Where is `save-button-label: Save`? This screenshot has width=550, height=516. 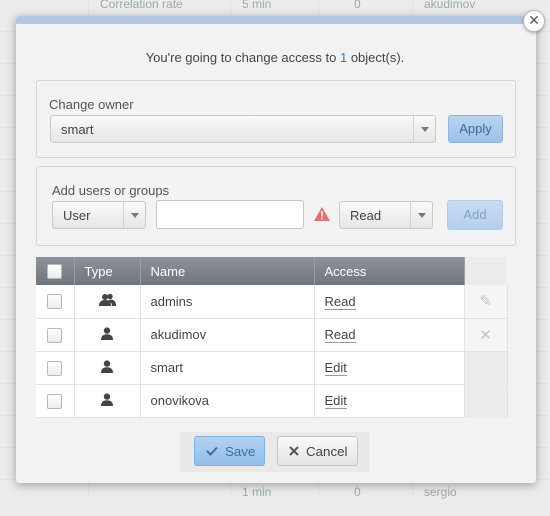
save-button-label: Save is located at coordinates (240, 451).